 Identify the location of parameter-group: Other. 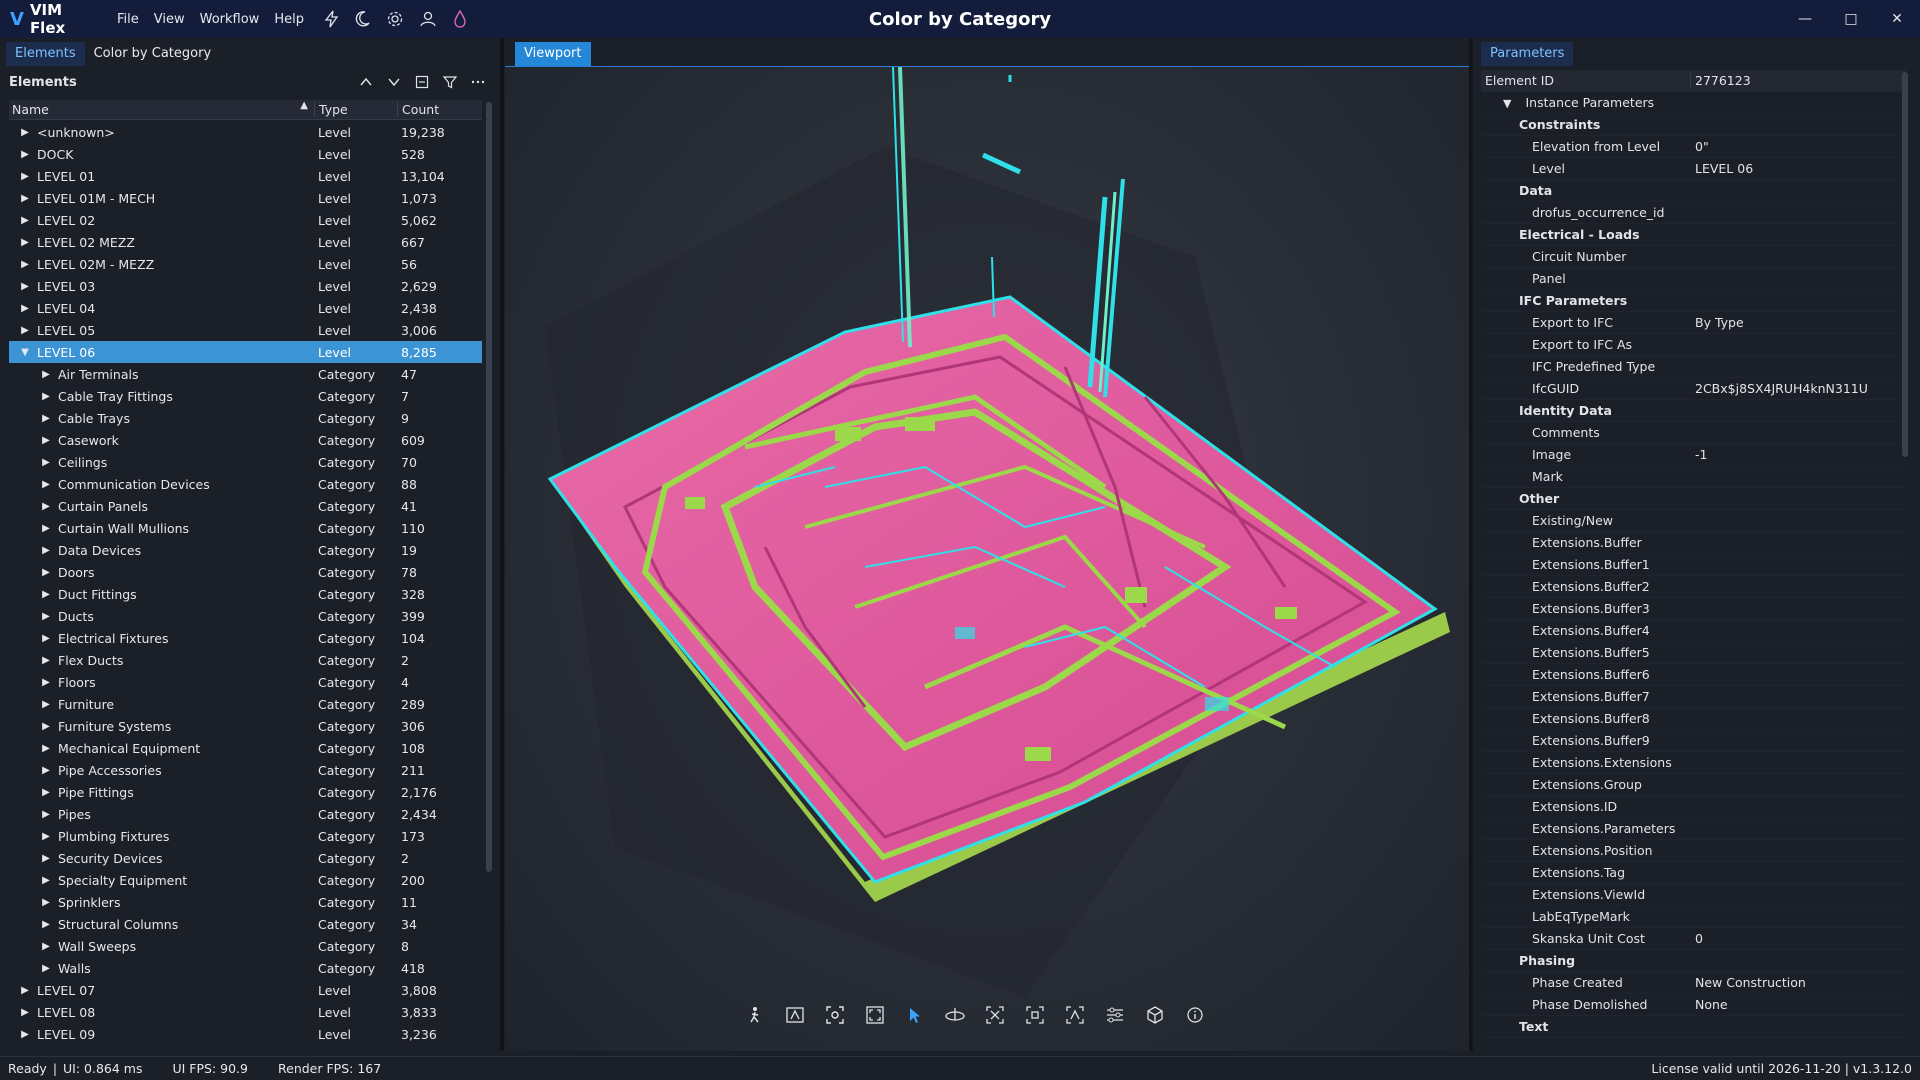
(1693, 499).